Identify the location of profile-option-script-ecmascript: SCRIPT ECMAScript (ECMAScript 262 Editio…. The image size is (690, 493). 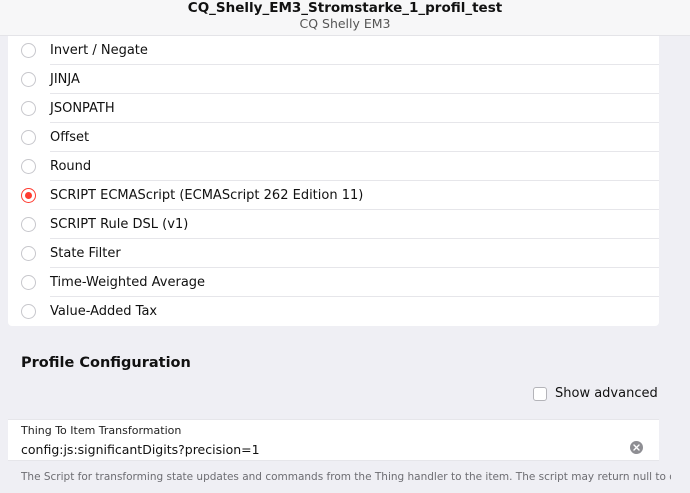
(333, 195).